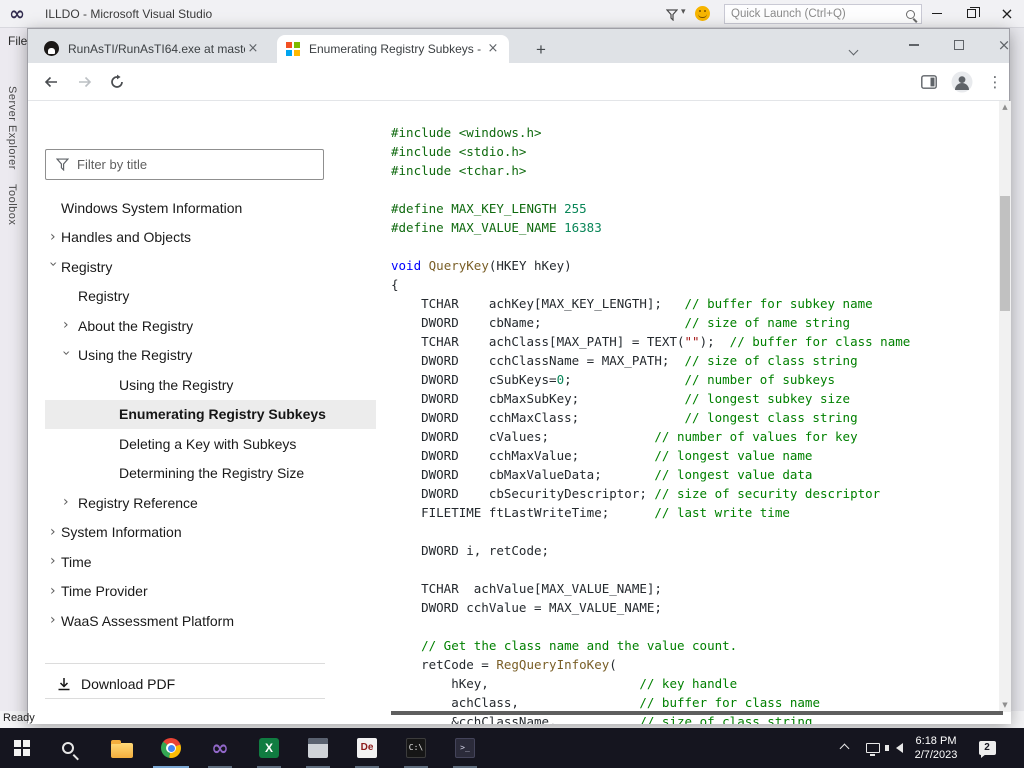  What do you see at coordinates (12, 128) in the screenshot?
I see `vs-tab-server-explorer: Server Explorer` at bounding box center [12, 128].